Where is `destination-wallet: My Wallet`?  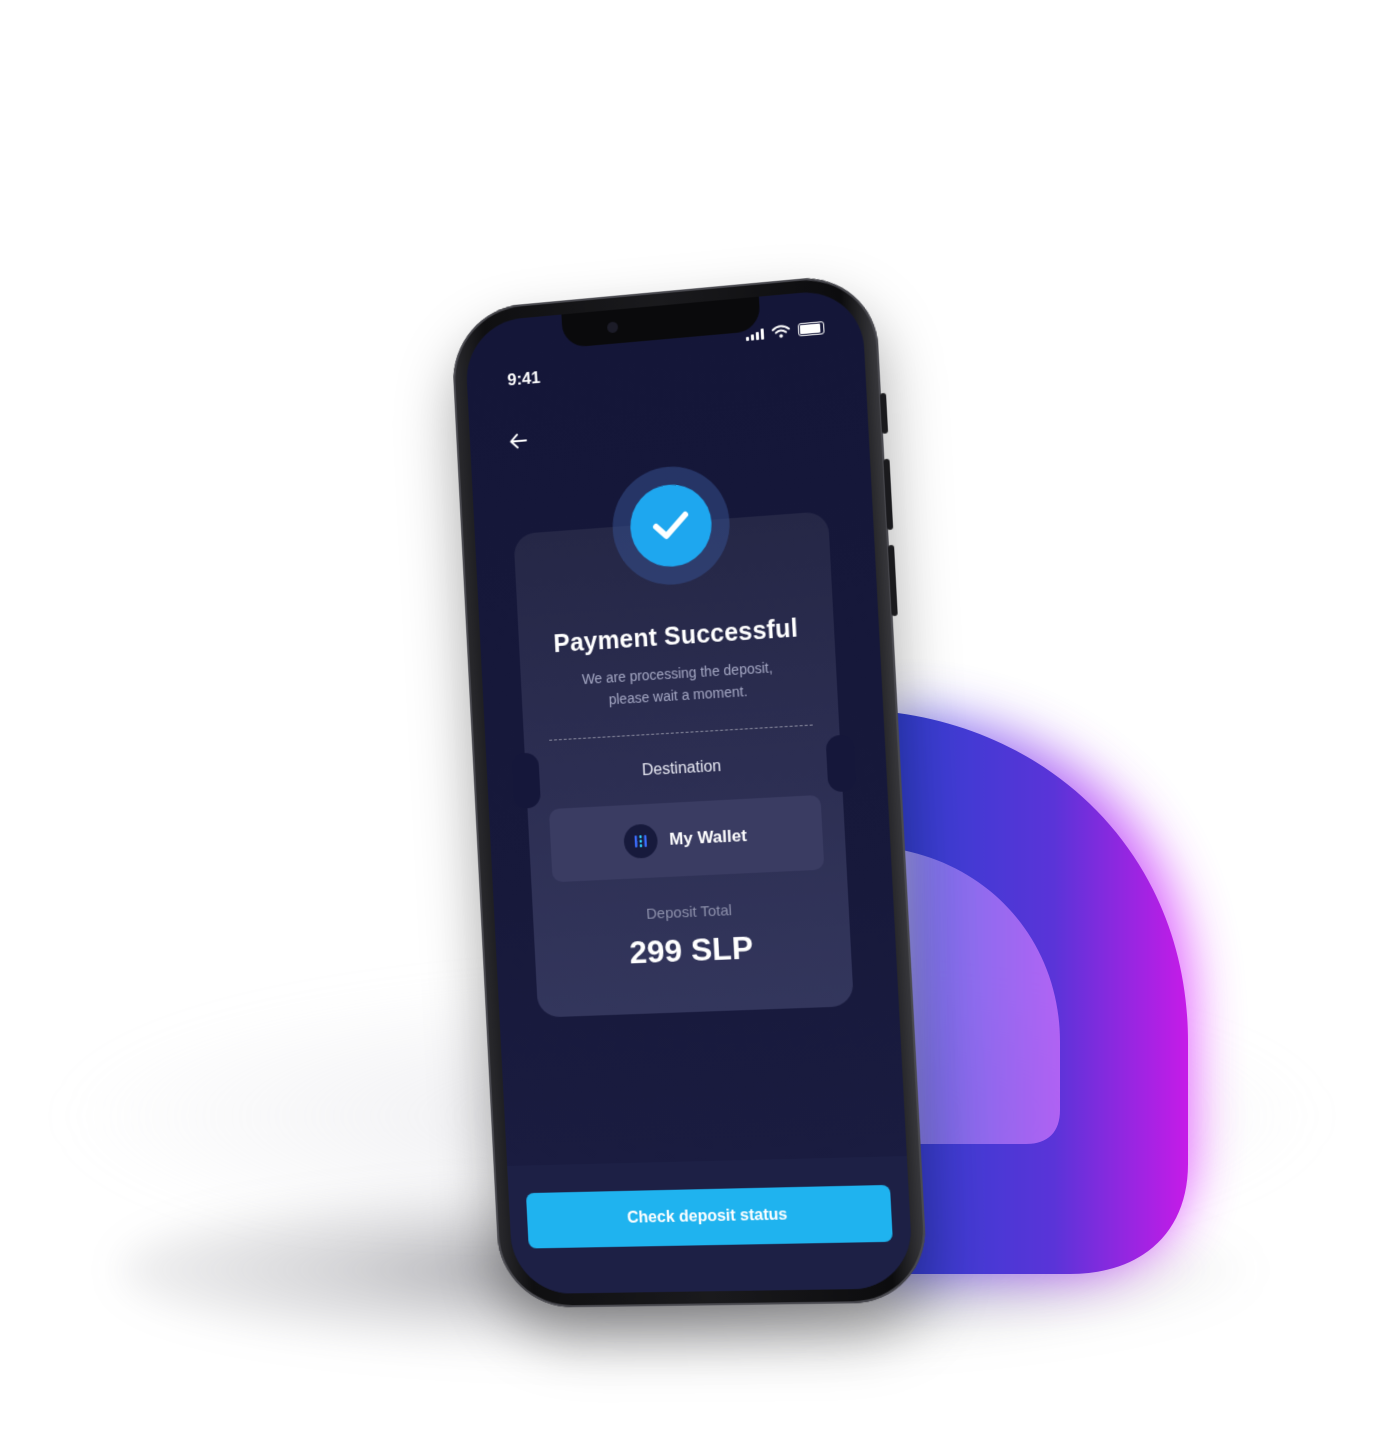 destination-wallet: My Wallet is located at coordinates (686, 838).